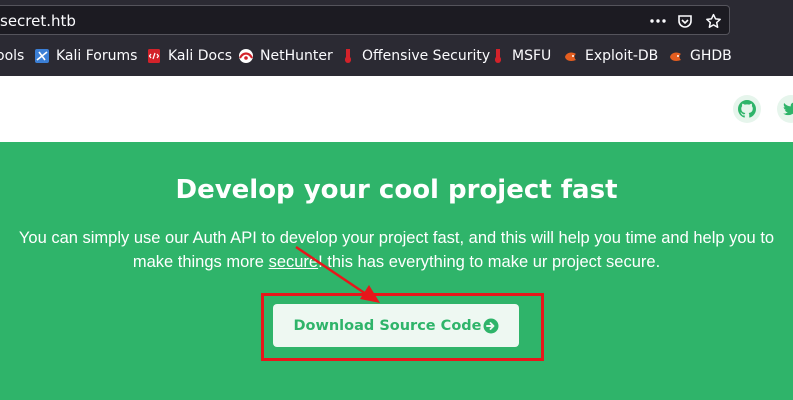 This screenshot has height=400, width=793. I want to click on url-bar: secret.htb, so click(365, 20).